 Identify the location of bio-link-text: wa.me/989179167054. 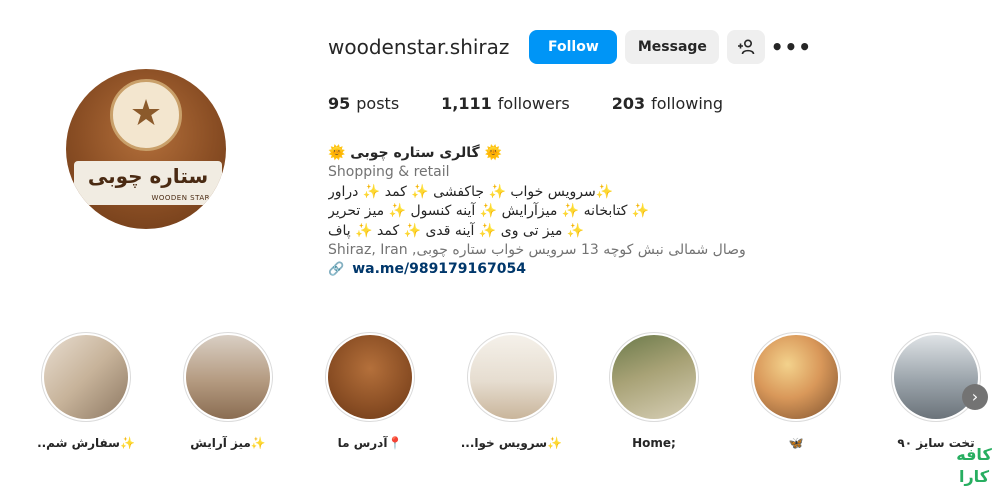
(439, 269).